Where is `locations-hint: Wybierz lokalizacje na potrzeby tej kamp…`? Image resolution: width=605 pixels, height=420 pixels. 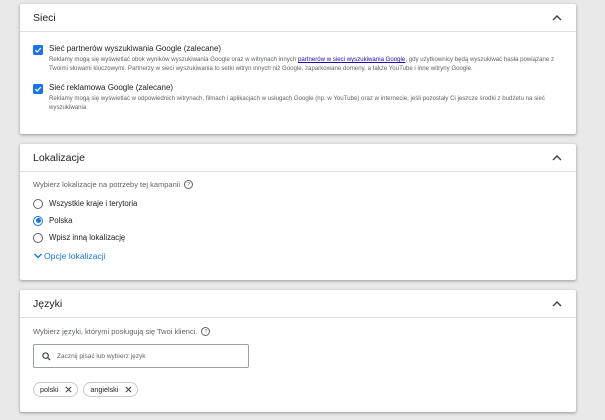 locations-hint: Wybierz lokalizacje na potrzeby tej kamp… is located at coordinates (298, 184).